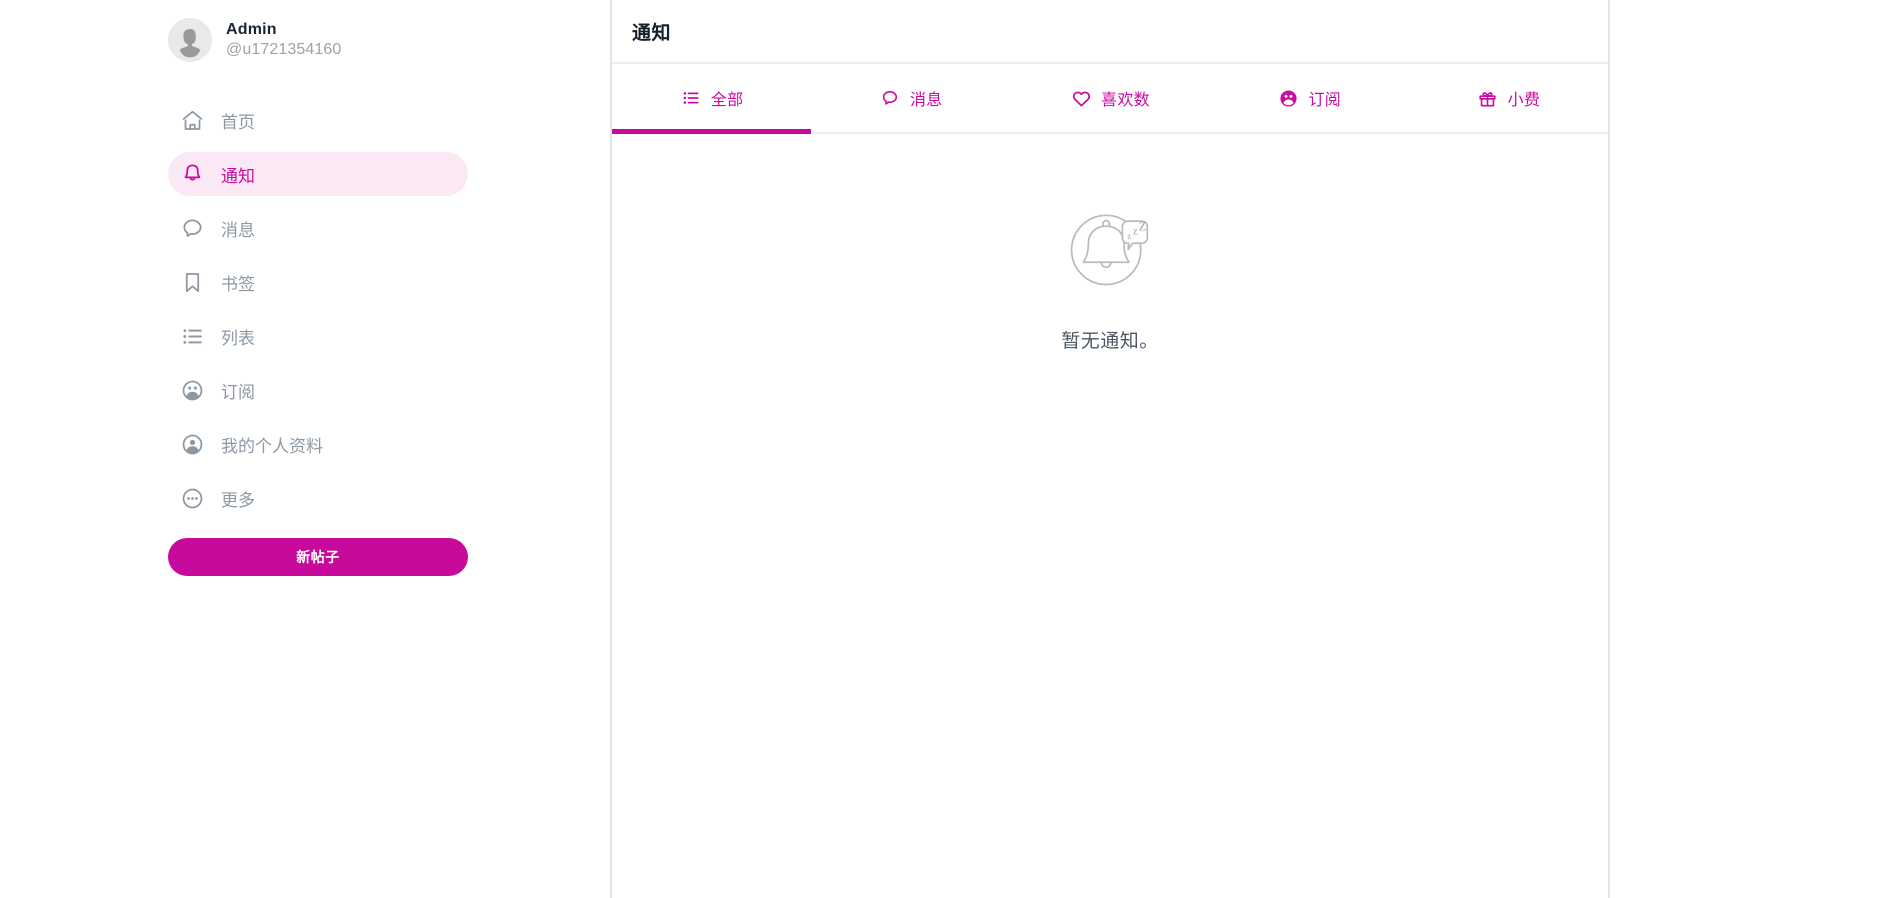 The image size is (1882, 898). What do you see at coordinates (318, 390) in the screenshot?
I see `sidebar-item-subscriptions: 订阅` at bounding box center [318, 390].